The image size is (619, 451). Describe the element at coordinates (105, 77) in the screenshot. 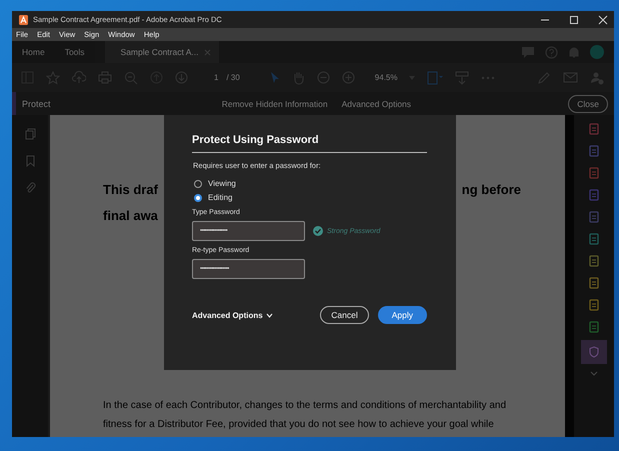

I see `print-icon` at that location.